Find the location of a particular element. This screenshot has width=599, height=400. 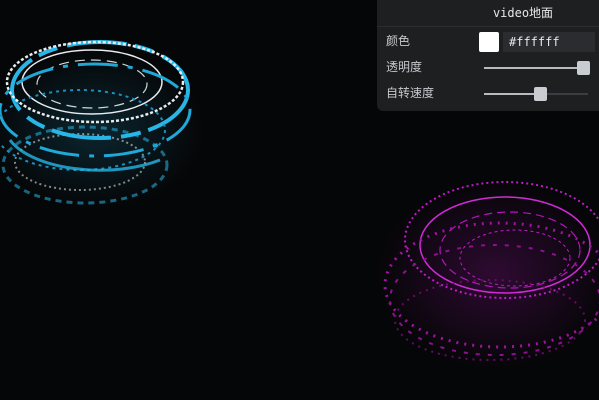

rotation-speed-slider-fill is located at coordinates (512, 94).